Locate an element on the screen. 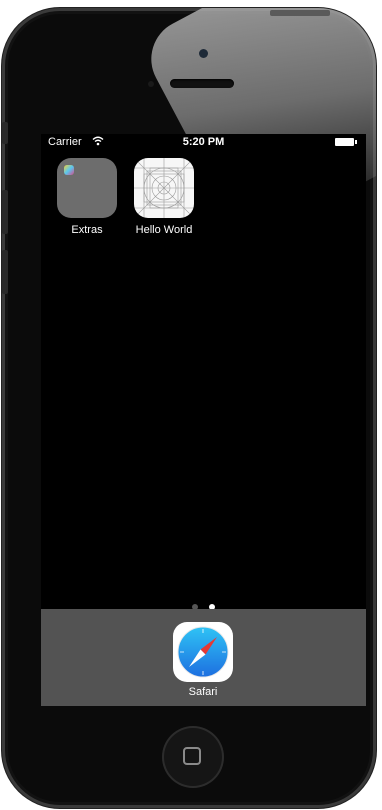  battery-icon is located at coordinates (346, 142).